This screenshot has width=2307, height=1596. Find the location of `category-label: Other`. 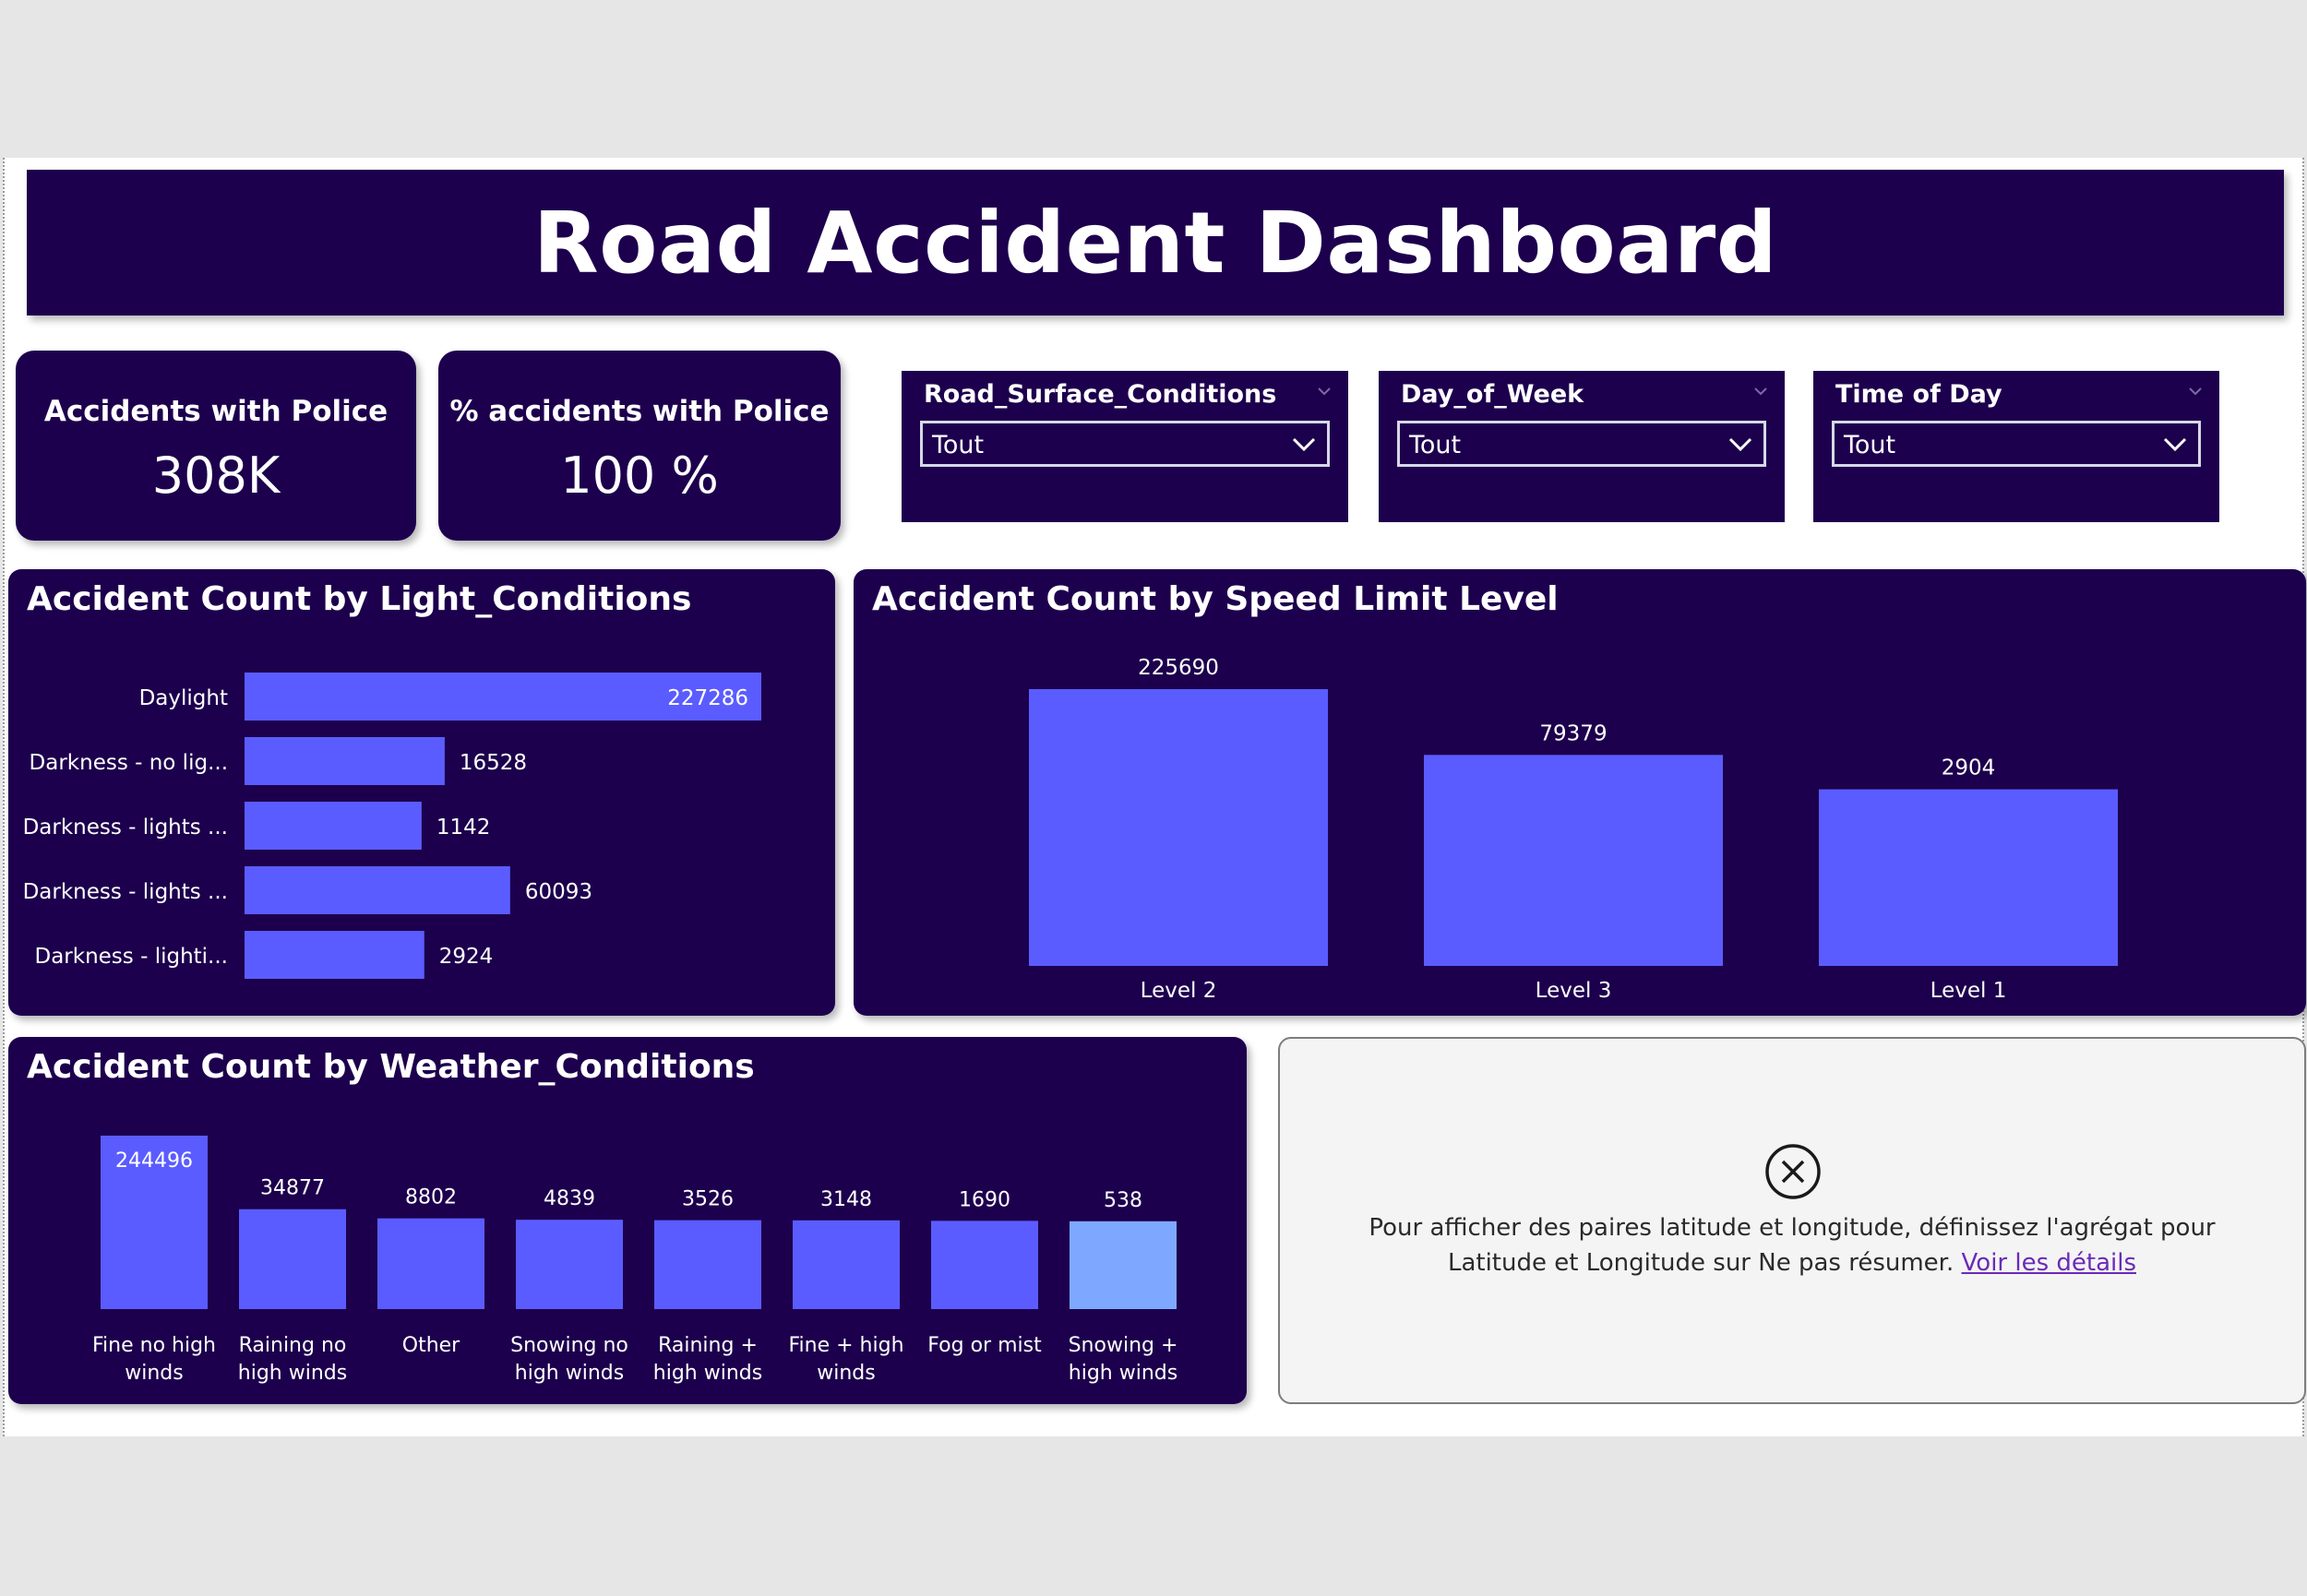

category-label: Other is located at coordinates (431, 1345).